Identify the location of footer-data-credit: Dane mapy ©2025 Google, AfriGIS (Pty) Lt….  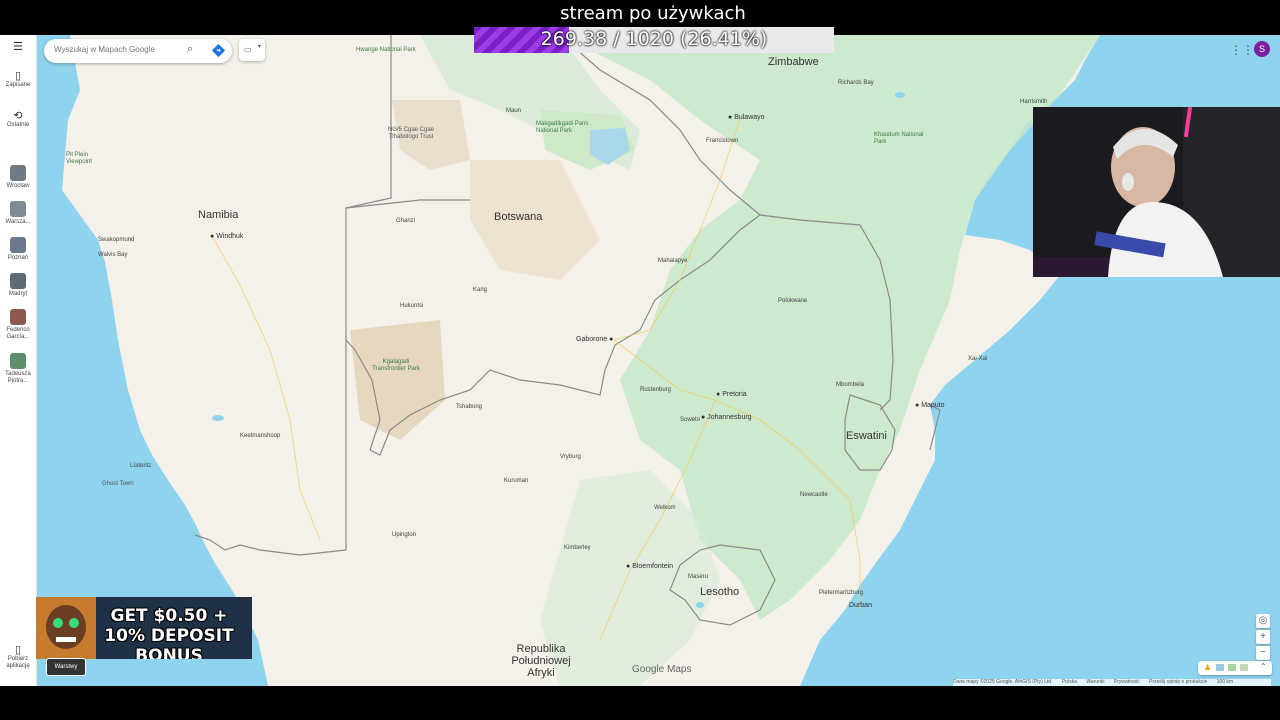
(1003, 682).